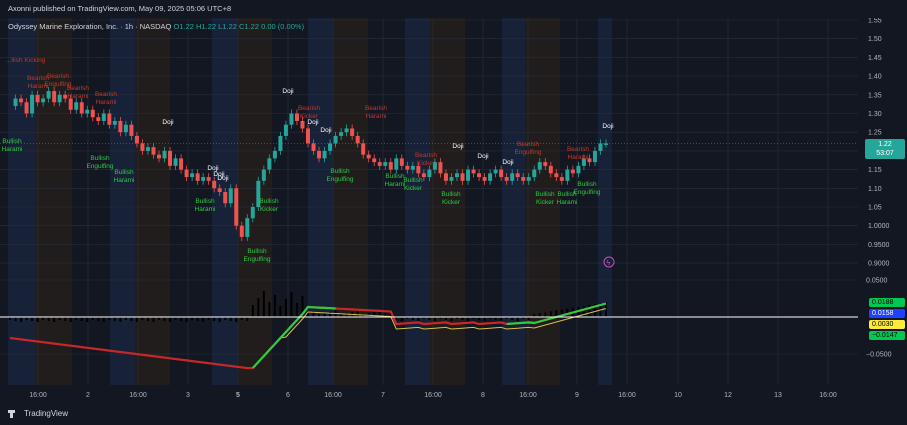 The height and width of the screenshot is (425, 907). I want to click on time-tick: 3, so click(188, 395).